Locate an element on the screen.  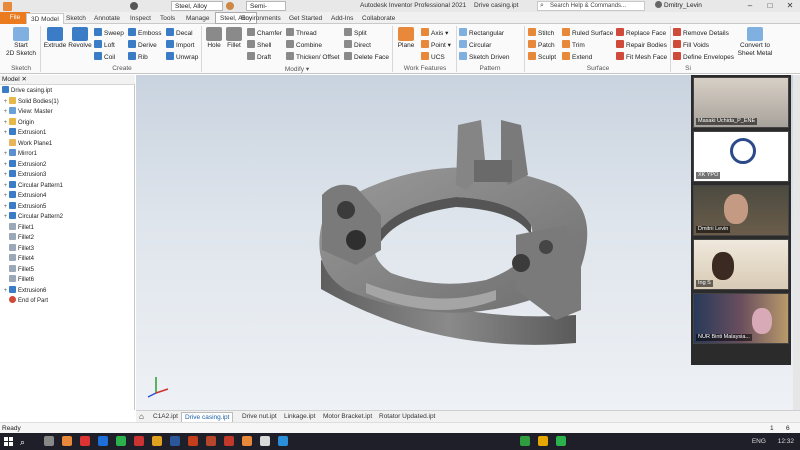
emboss-button: Emboss is located at coordinates (144, 33).